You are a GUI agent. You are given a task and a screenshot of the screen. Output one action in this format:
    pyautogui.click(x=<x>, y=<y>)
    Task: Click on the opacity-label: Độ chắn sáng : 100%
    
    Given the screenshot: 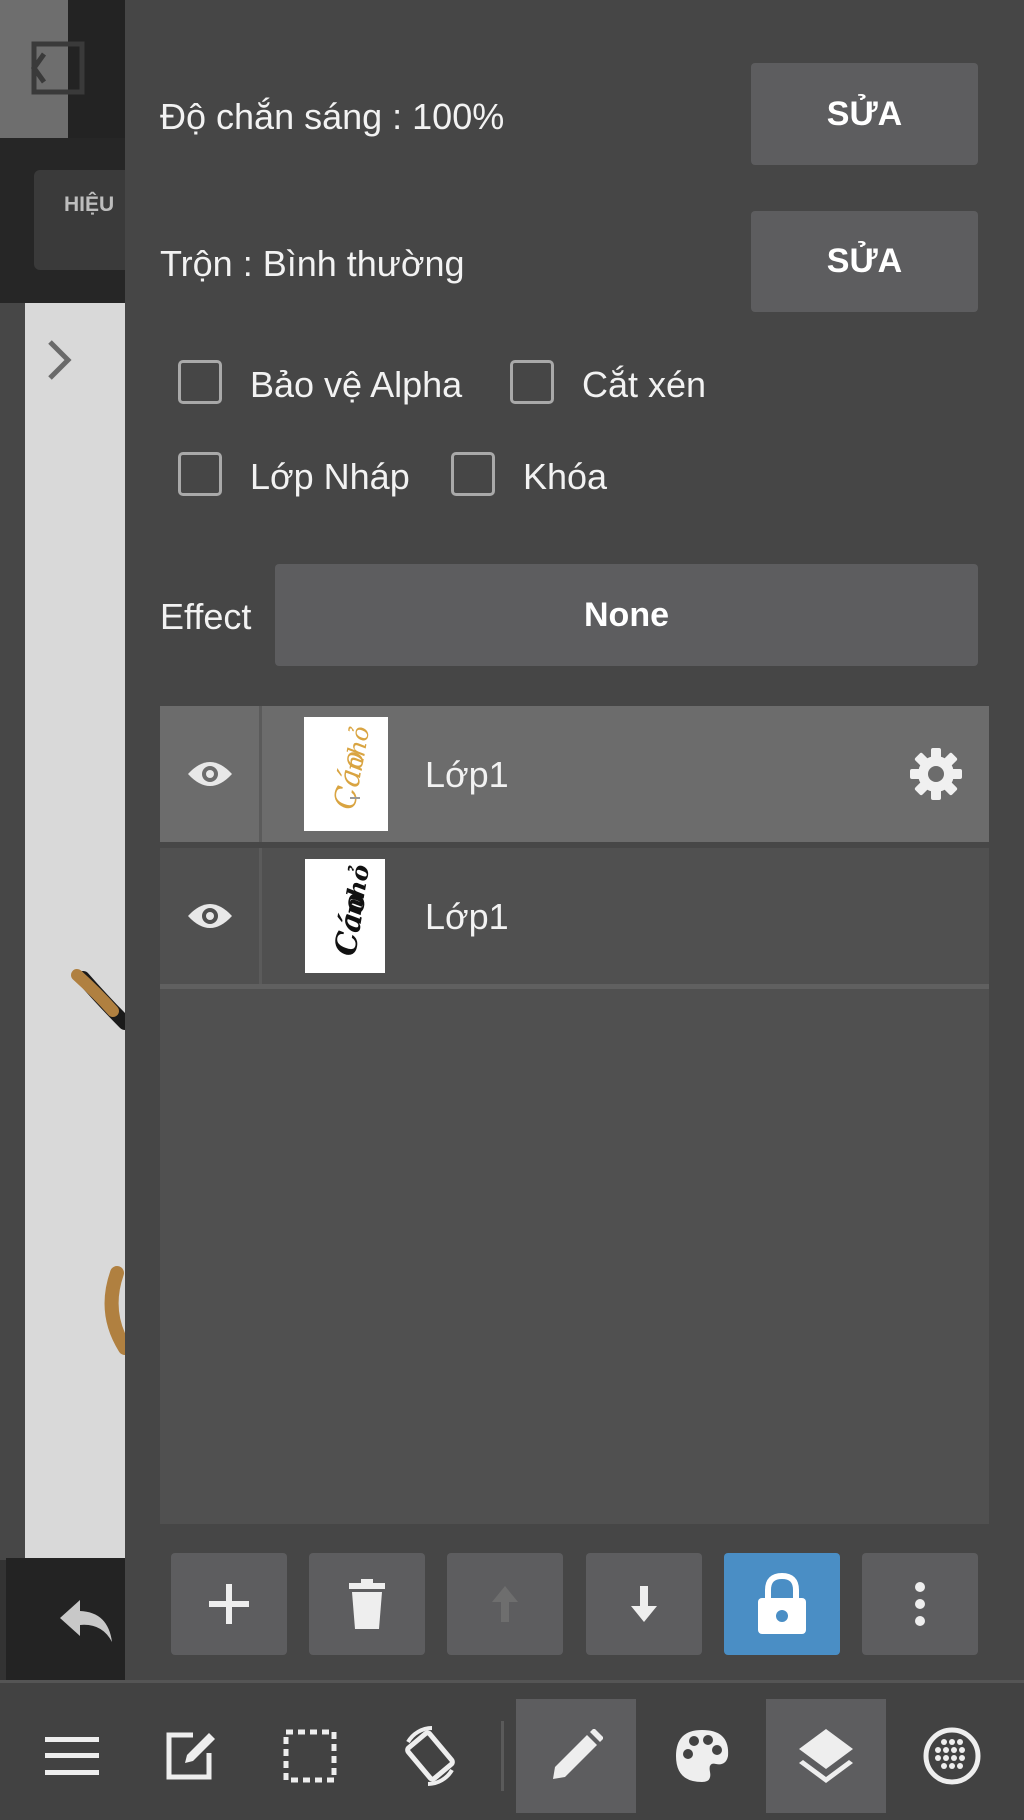 What is the action you would take?
    pyautogui.click(x=332, y=116)
    